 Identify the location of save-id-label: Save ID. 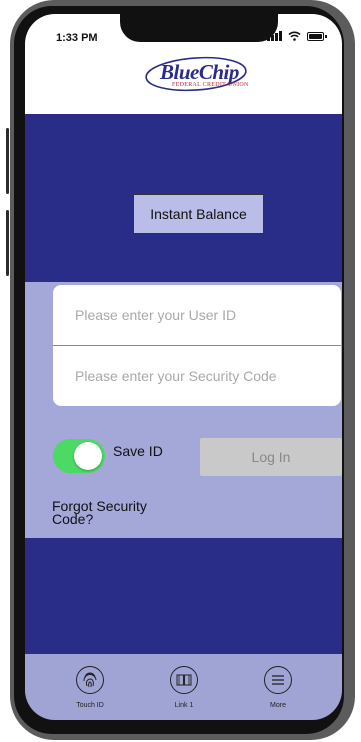
(138, 451).